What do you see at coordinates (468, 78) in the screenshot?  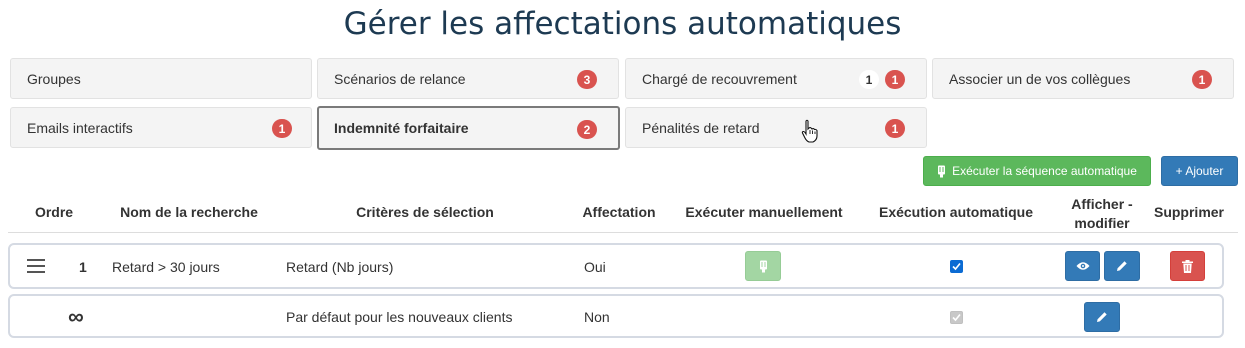 I see `tab-scenarios-relance: Scénarios de relance 3` at bounding box center [468, 78].